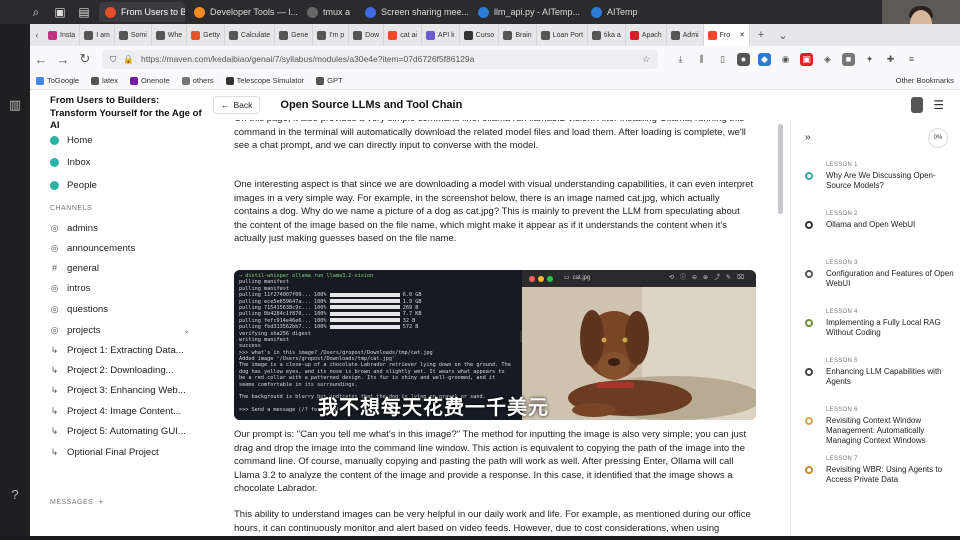 This screenshot has height=540, width=960. What do you see at coordinates (646, 59) in the screenshot?
I see `bookmark-star-icon: ☆` at bounding box center [646, 59].